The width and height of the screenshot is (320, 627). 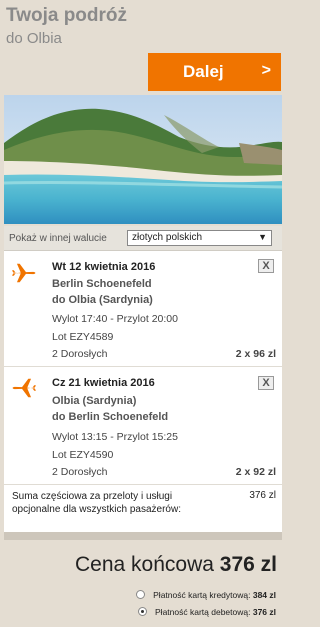 What do you see at coordinates (264, 595) in the screenshot?
I see `payment-option-amount: 384 zl` at bounding box center [264, 595].